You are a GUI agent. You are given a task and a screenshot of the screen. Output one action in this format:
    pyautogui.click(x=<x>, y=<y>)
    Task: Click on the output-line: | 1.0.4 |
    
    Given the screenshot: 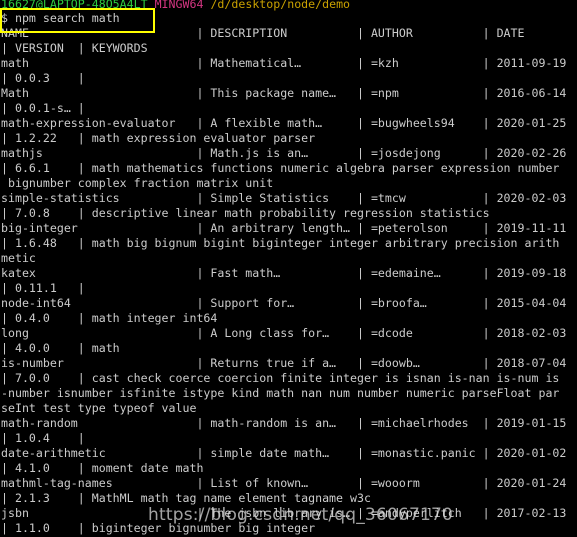 What is the action you would take?
    pyautogui.click(x=43, y=438)
    